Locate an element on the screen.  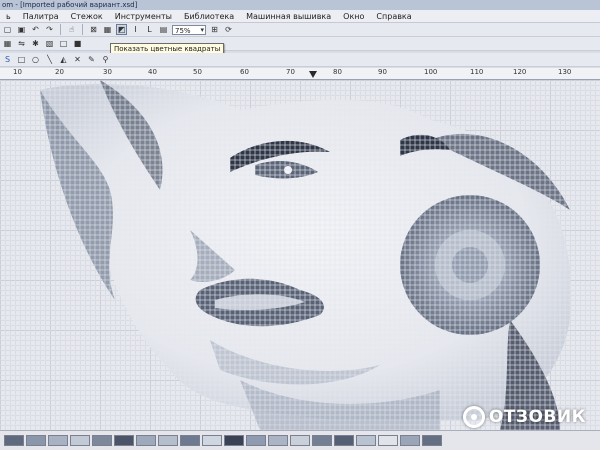
ruler-label: 90 is located at coordinates (382, 72).